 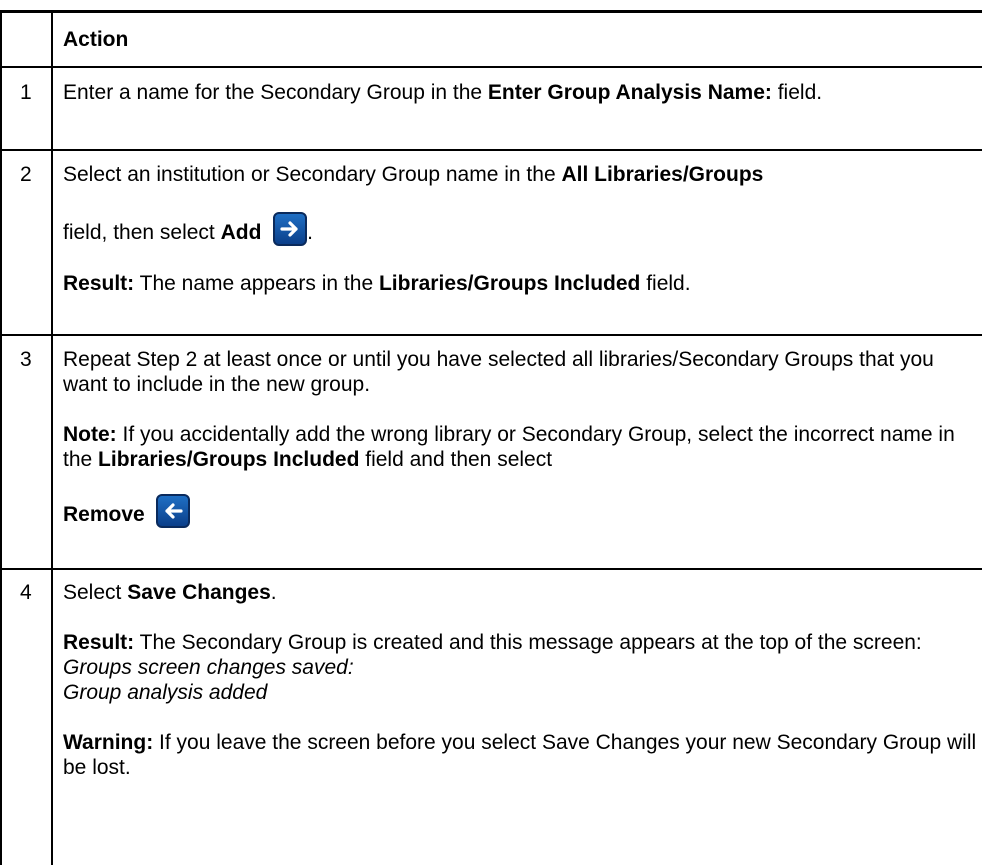 What do you see at coordinates (52, 437) in the screenshot?
I see `column-rule` at bounding box center [52, 437].